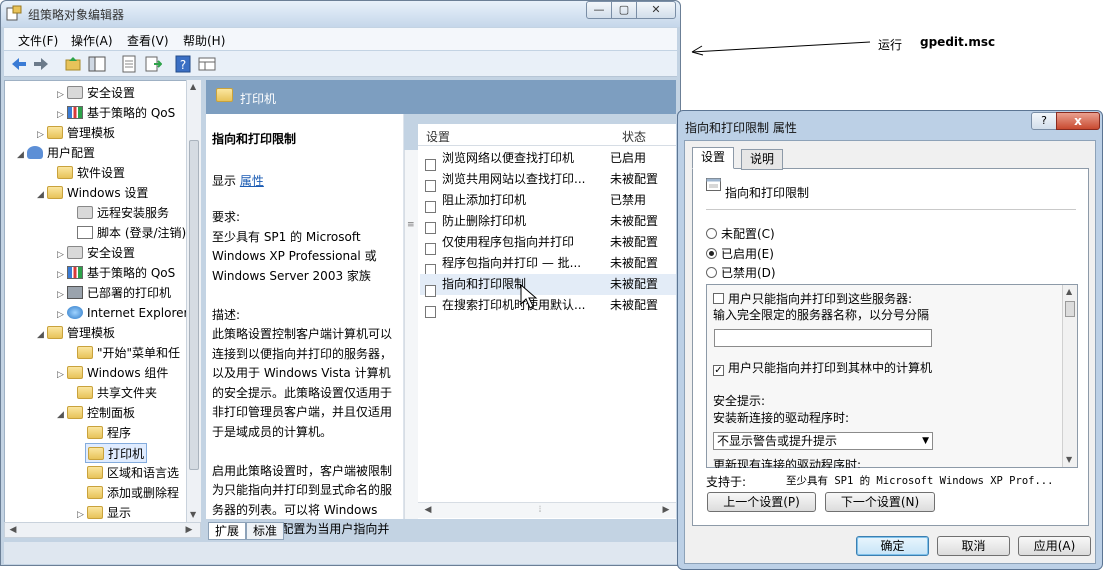 The image size is (1106, 572). I want to click on tree-item-printers: 打印机, so click(116, 453).